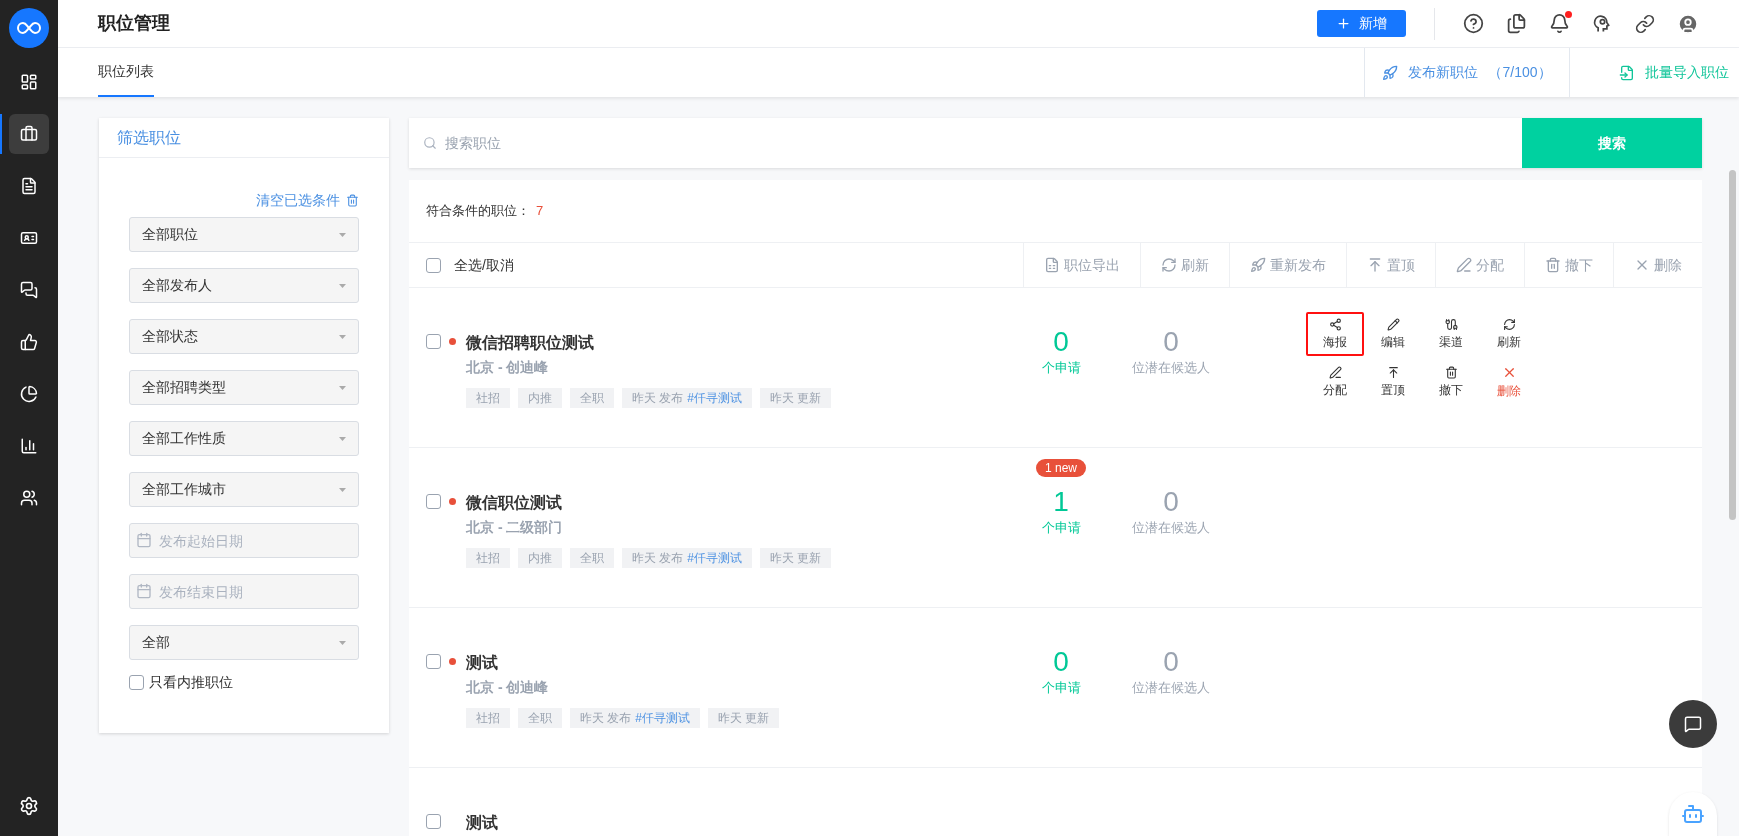 This screenshot has width=1739, height=836. What do you see at coordinates (126, 72) in the screenshot?
I see `tab: 职位列表` at bounding box center [126, 72].